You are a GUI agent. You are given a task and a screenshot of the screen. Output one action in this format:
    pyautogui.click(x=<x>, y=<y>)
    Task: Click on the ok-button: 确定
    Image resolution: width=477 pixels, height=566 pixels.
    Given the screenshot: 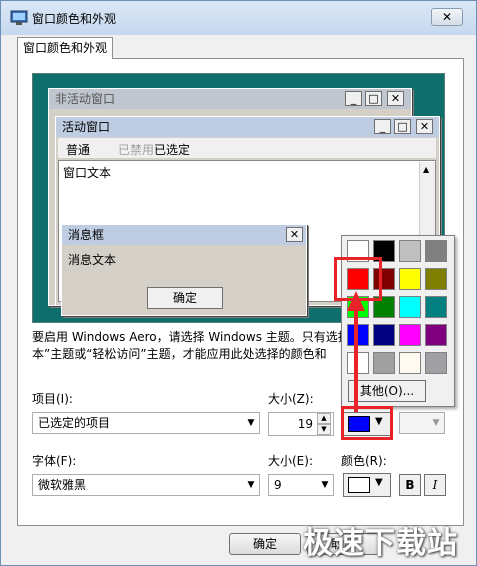 What is the action you would take?
    pyautogui.click(x=265, y=544)
    